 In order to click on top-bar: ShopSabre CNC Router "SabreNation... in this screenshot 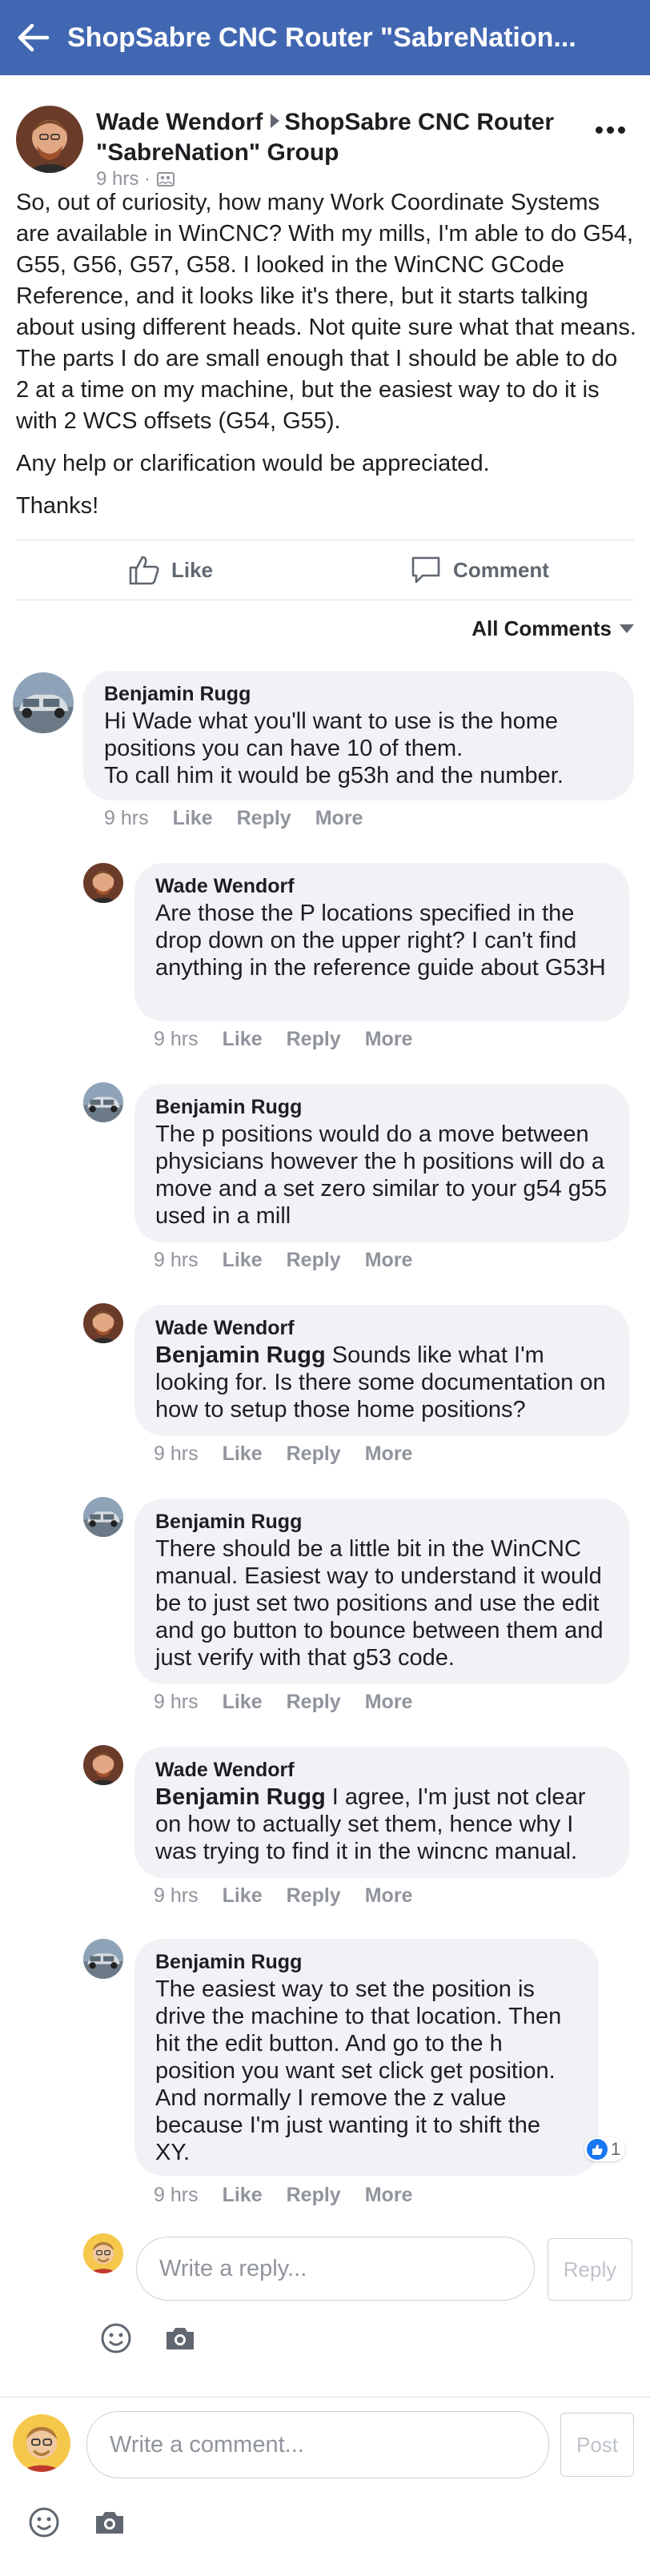, I will do `click(325, 37)`.